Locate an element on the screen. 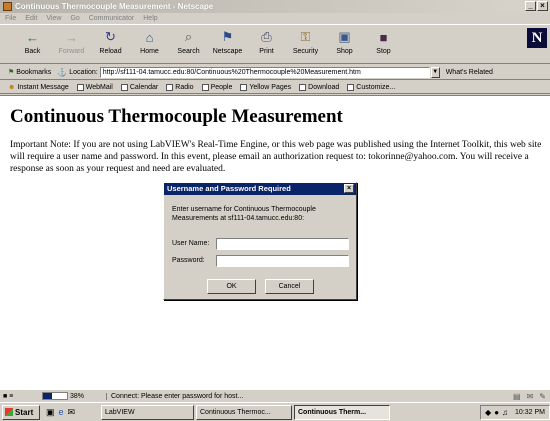  print-button: ⎙ Print is located at coordinates (266, 44).